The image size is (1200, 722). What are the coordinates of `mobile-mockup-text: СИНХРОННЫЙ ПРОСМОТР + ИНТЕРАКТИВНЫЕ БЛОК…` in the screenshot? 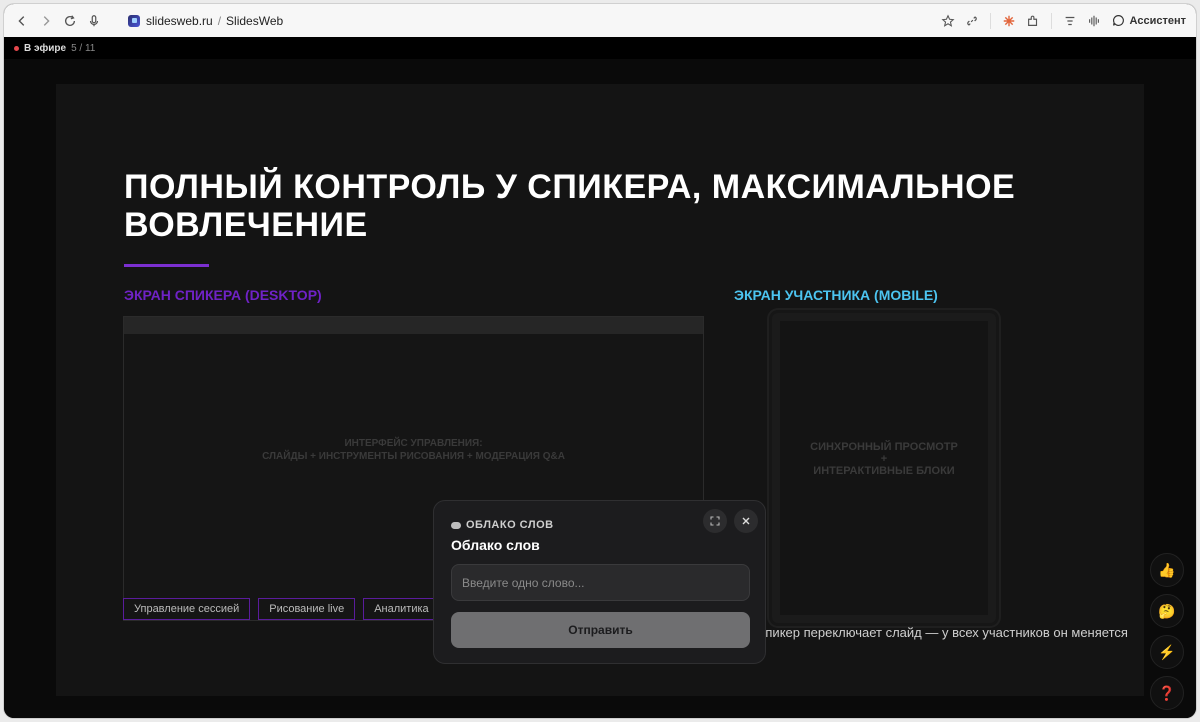 It's located at (884, 459).